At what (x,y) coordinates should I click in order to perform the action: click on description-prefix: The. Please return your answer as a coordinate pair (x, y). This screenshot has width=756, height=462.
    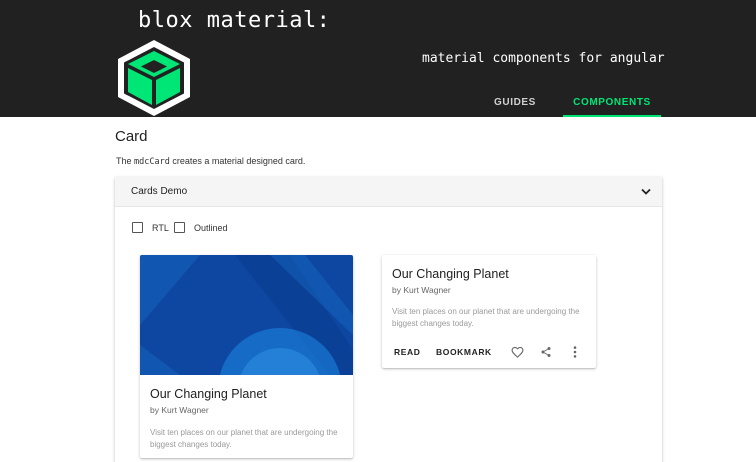
    Looking at the image, I should click on (125, 161).